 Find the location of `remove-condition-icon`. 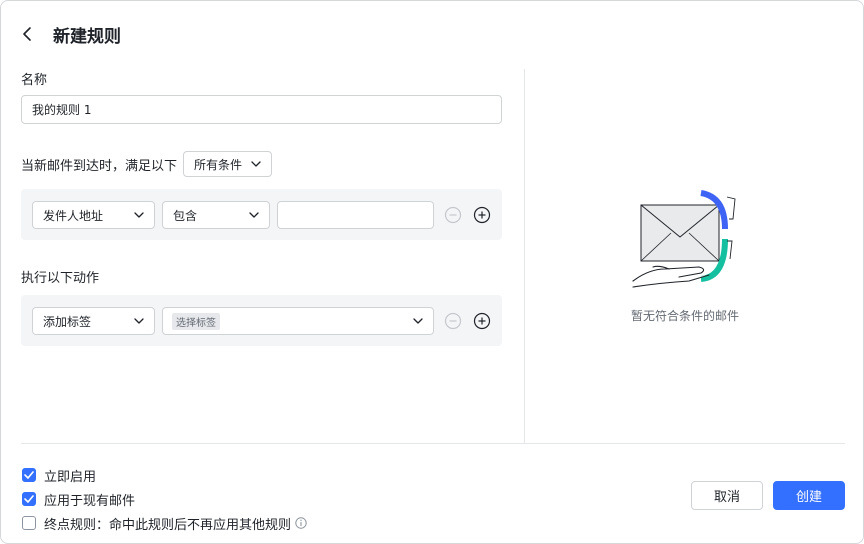

remove-condition-icon is located at coordinates (453, 215).